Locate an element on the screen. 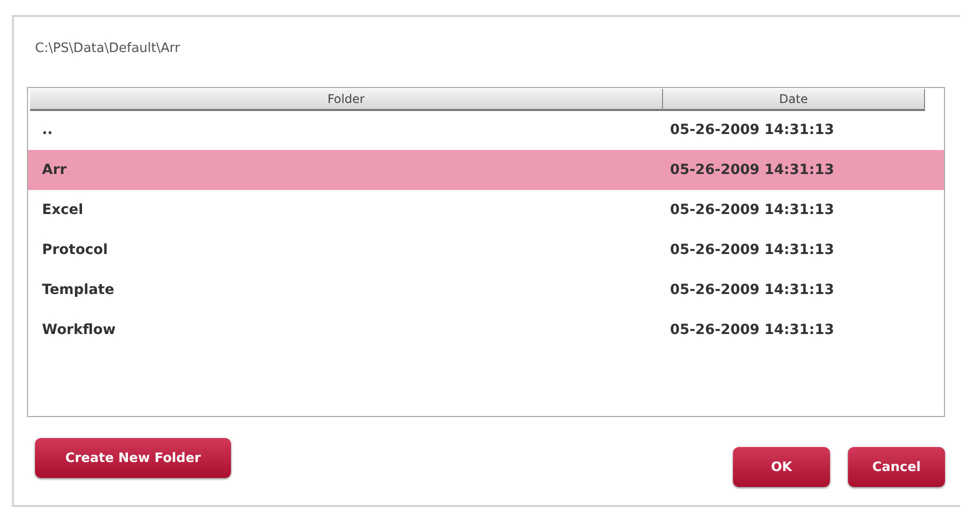 Image resolution: width=963 pixels, height=512 pixels. folder-name: Workflow is located at coordinates (79, 330).